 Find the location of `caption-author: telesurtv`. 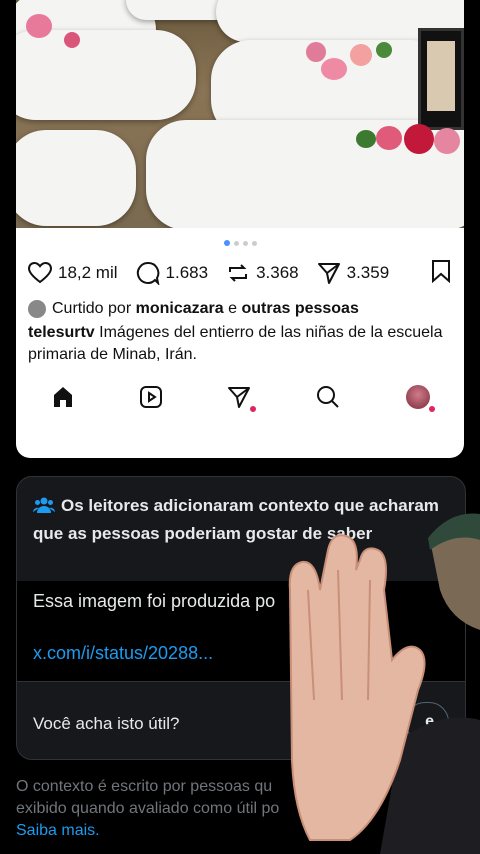

caption-author: telesurtv is located at coordinates (61, 332).